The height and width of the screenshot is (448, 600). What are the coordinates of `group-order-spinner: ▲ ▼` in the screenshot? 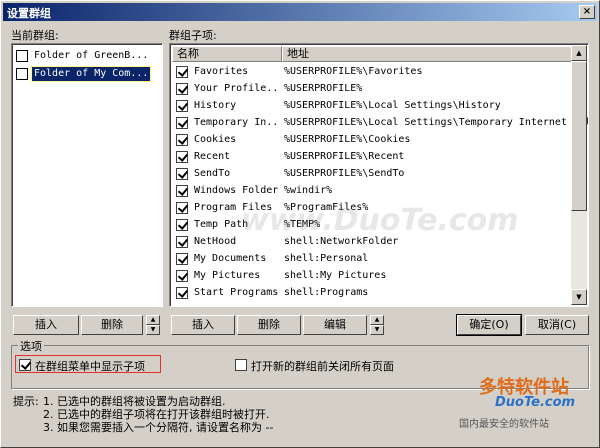 It's located at (153, 325).